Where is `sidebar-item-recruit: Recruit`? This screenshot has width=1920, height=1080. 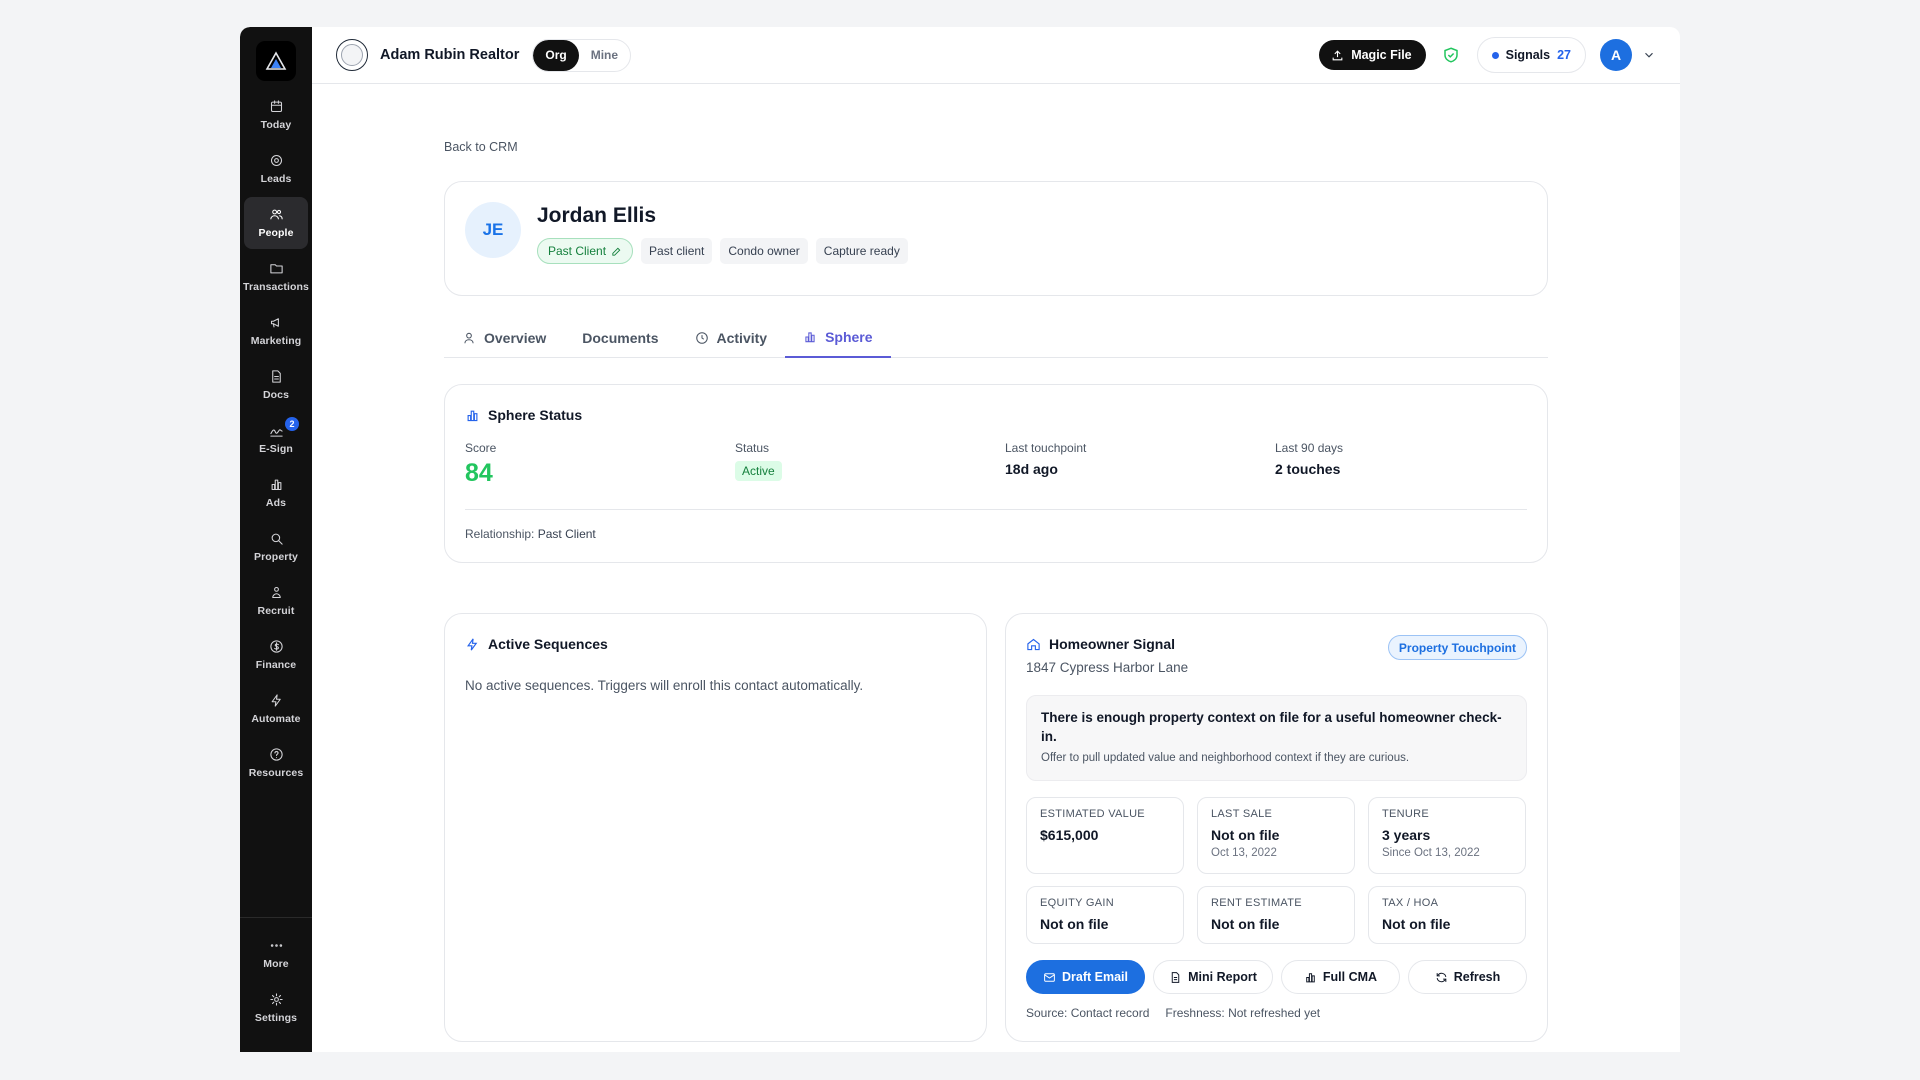
sidebar-item-recruit: Recruit is located at coordinates (276, 601).